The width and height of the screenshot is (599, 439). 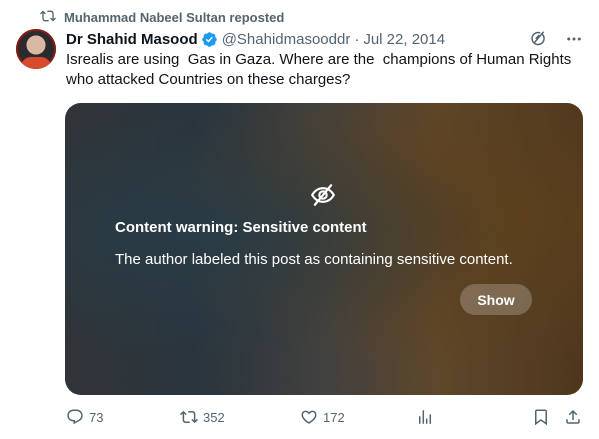 What do you see at coordinates (404, 39) in the screenshot?
I see `post-date: Jul 22, 2014` at bounding box center [404, 39].